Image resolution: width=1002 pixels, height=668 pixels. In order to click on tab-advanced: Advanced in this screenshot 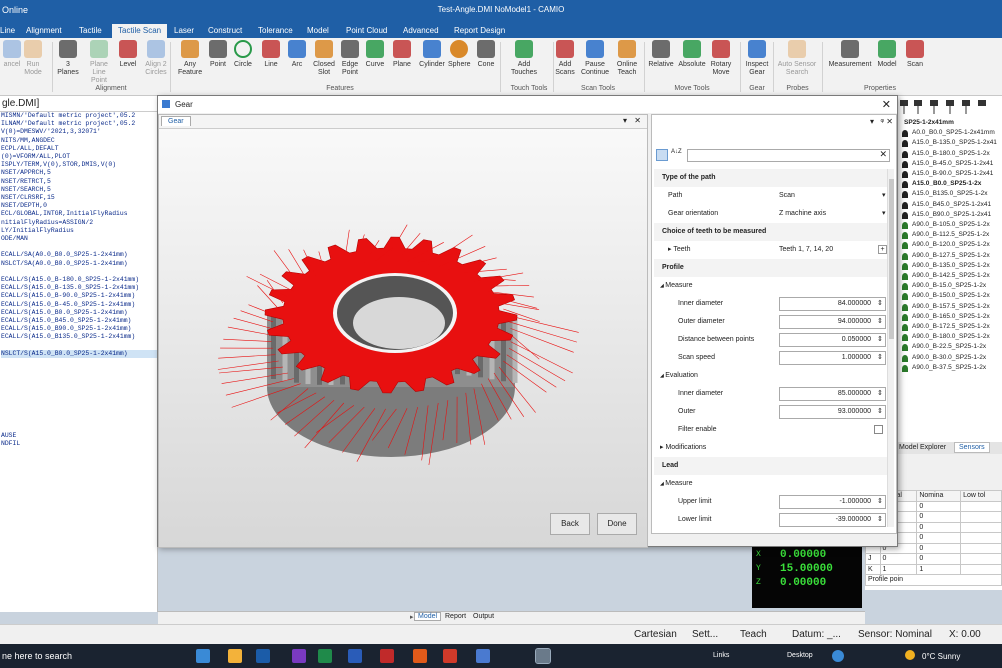, I will do `click(421, 31)`.